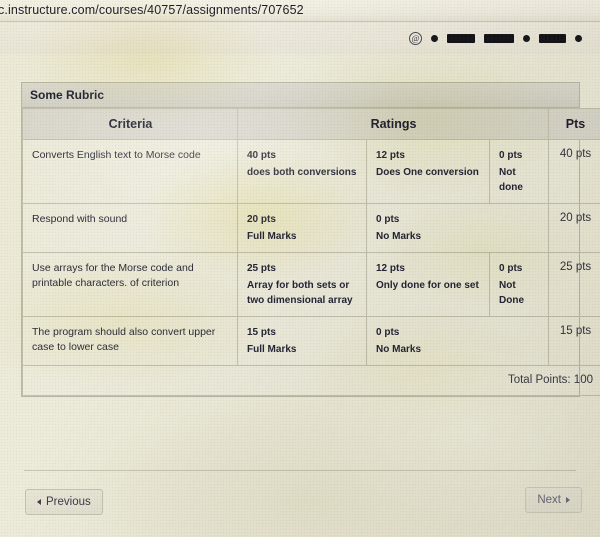 The width and height of the screenshot is (600, 537). What do you see at coordinates (574, 124) in the screenshot?
I see `column-header-pts: Pts` at bounding box center [574, 124].